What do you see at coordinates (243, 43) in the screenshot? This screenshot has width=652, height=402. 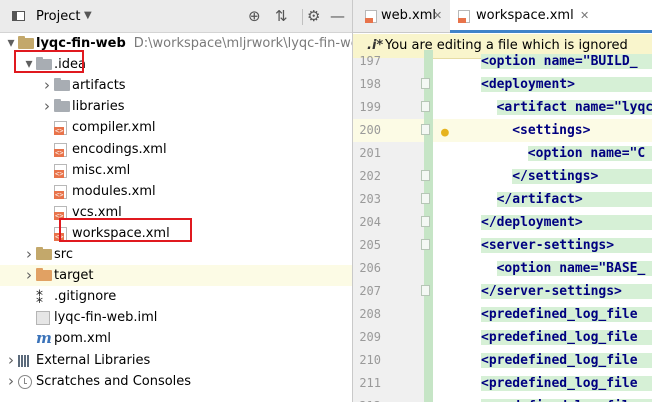 I see `project-path: D:\workspace\mljrwork\lyqc-fin-web` at bounding box center [243, 43].